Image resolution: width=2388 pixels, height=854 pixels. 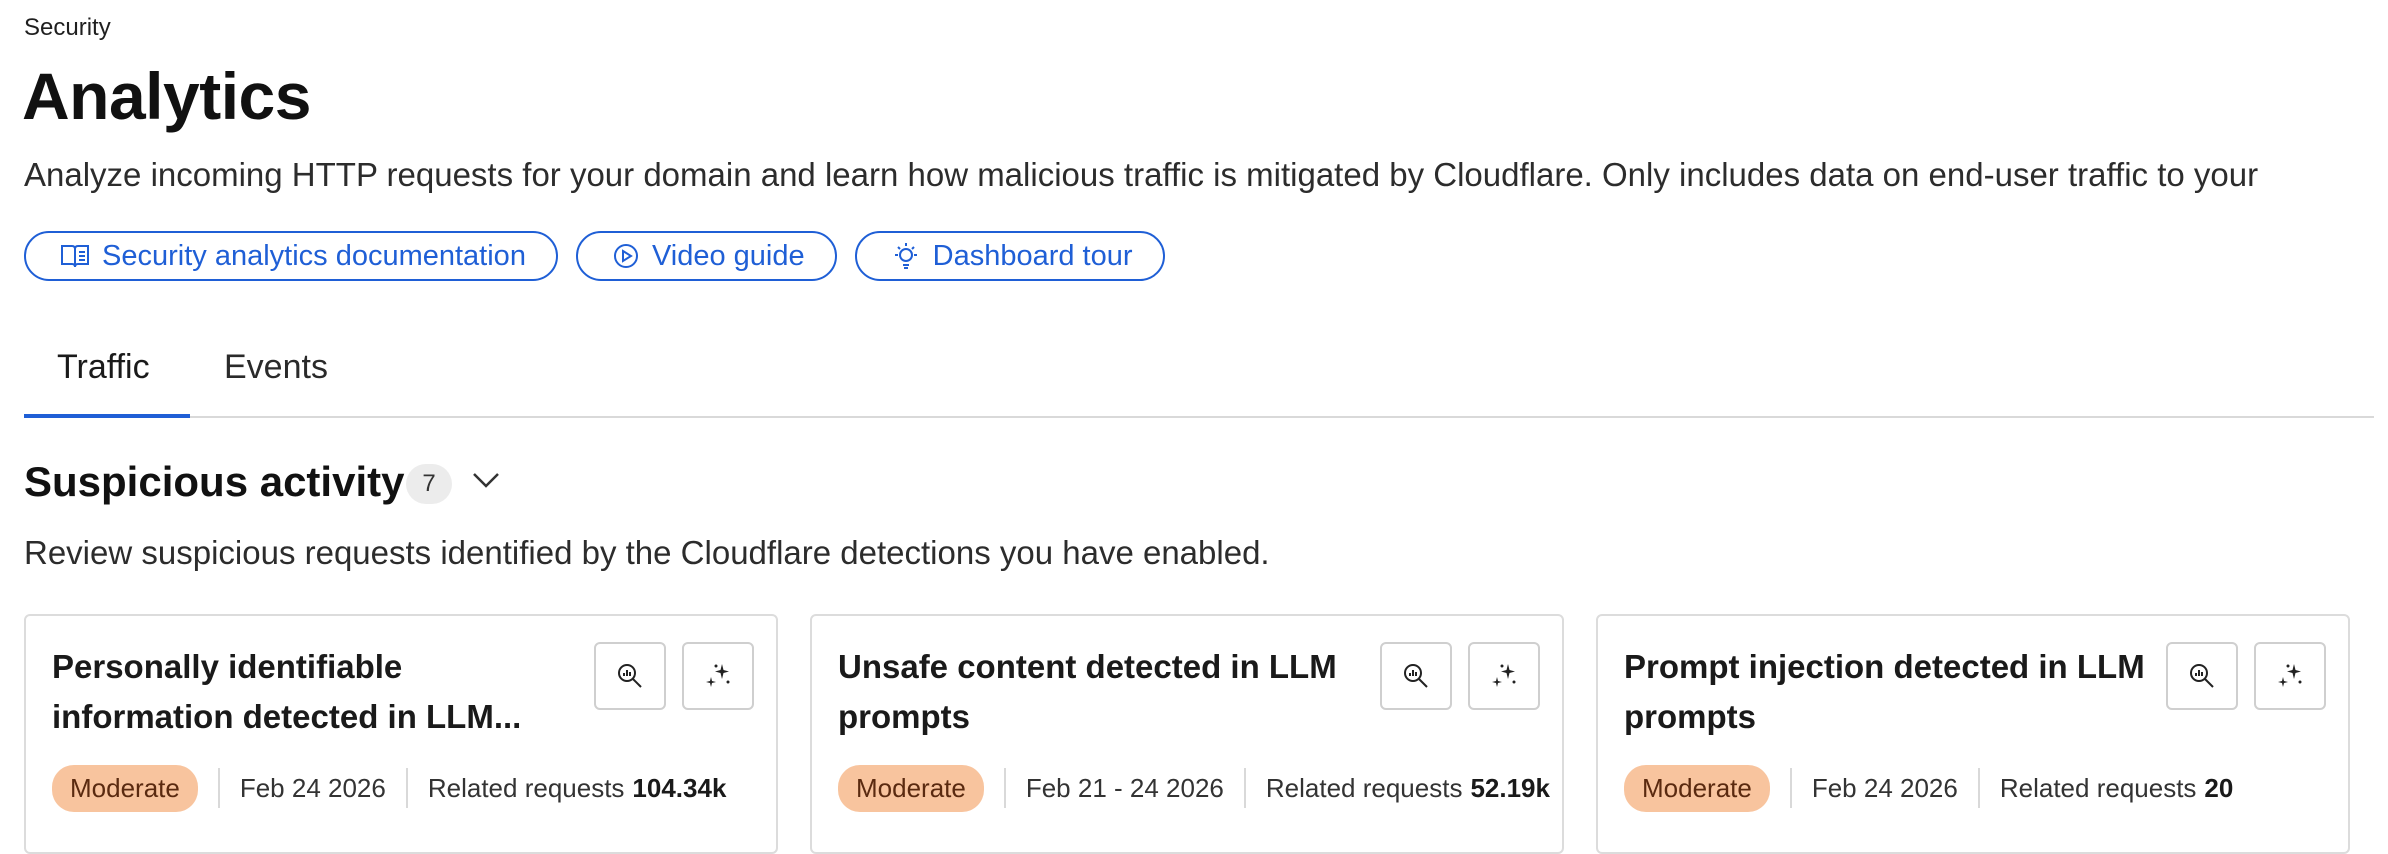 What do you see at coordinates (679, 787) in the screenshot?
I see `related-requests-value: 104.34k` at bounding box center [679, 787].